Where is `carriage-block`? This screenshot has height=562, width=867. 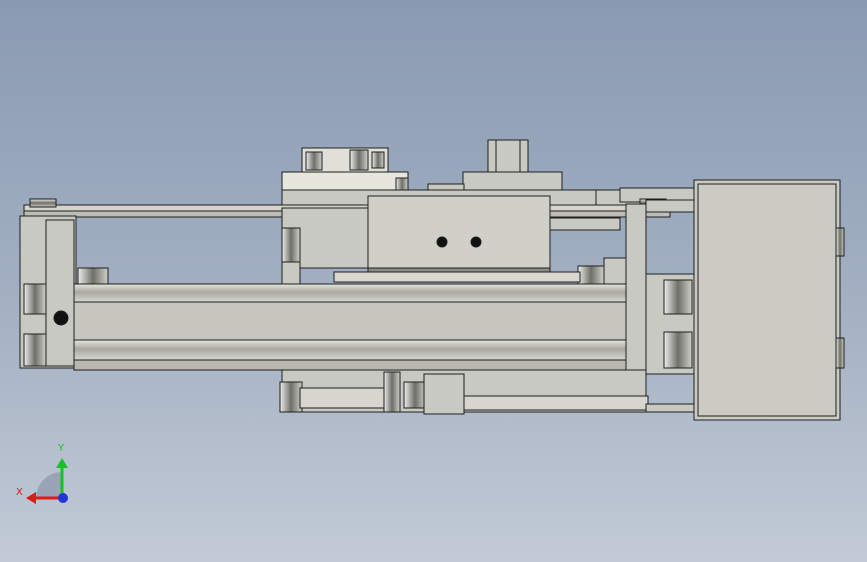
carriage-block is located at coordinates (416, 235).